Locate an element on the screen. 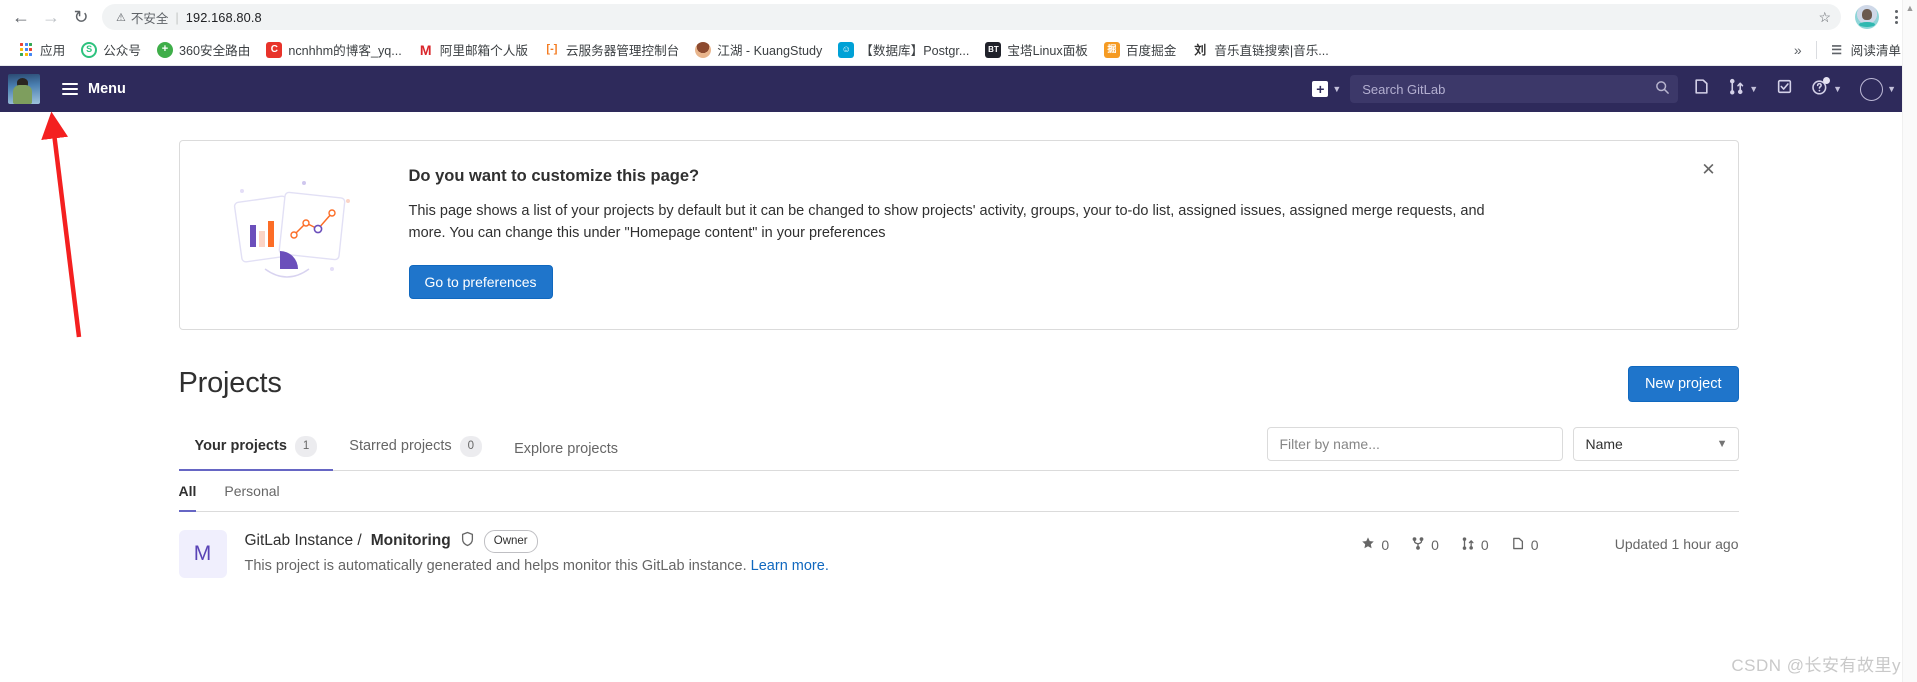 The height and width of the screenshot is (682, 1917). baota-panel-icon: BT is located at coordinates (993, 49).